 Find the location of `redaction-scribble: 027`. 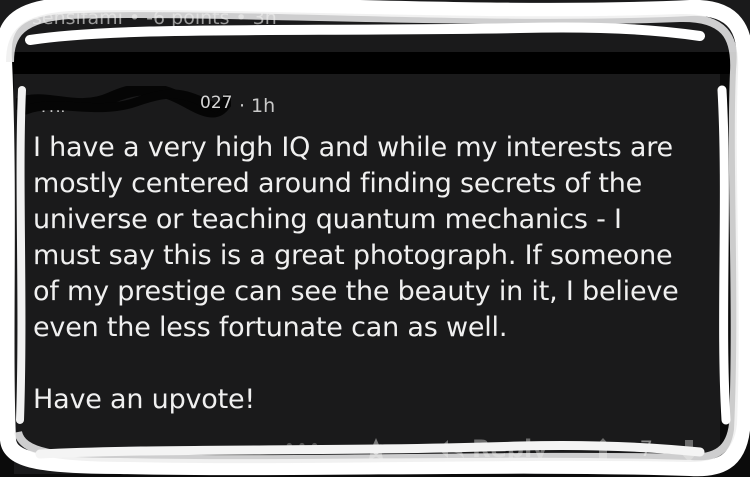

redaction-scribble: 027 is located at coordinates (123, 102).